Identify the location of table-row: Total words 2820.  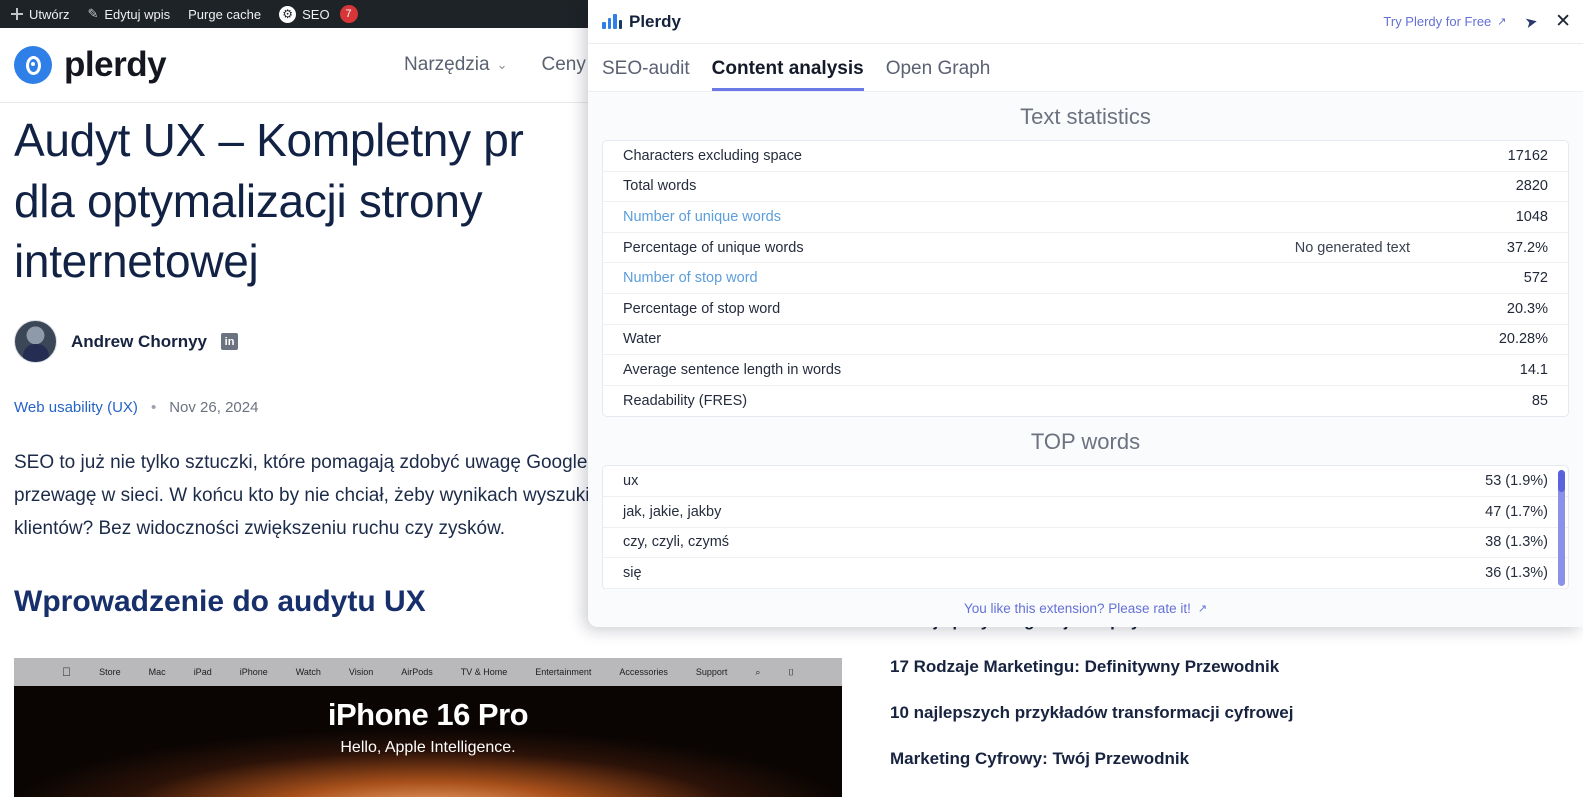
(1085, 187).